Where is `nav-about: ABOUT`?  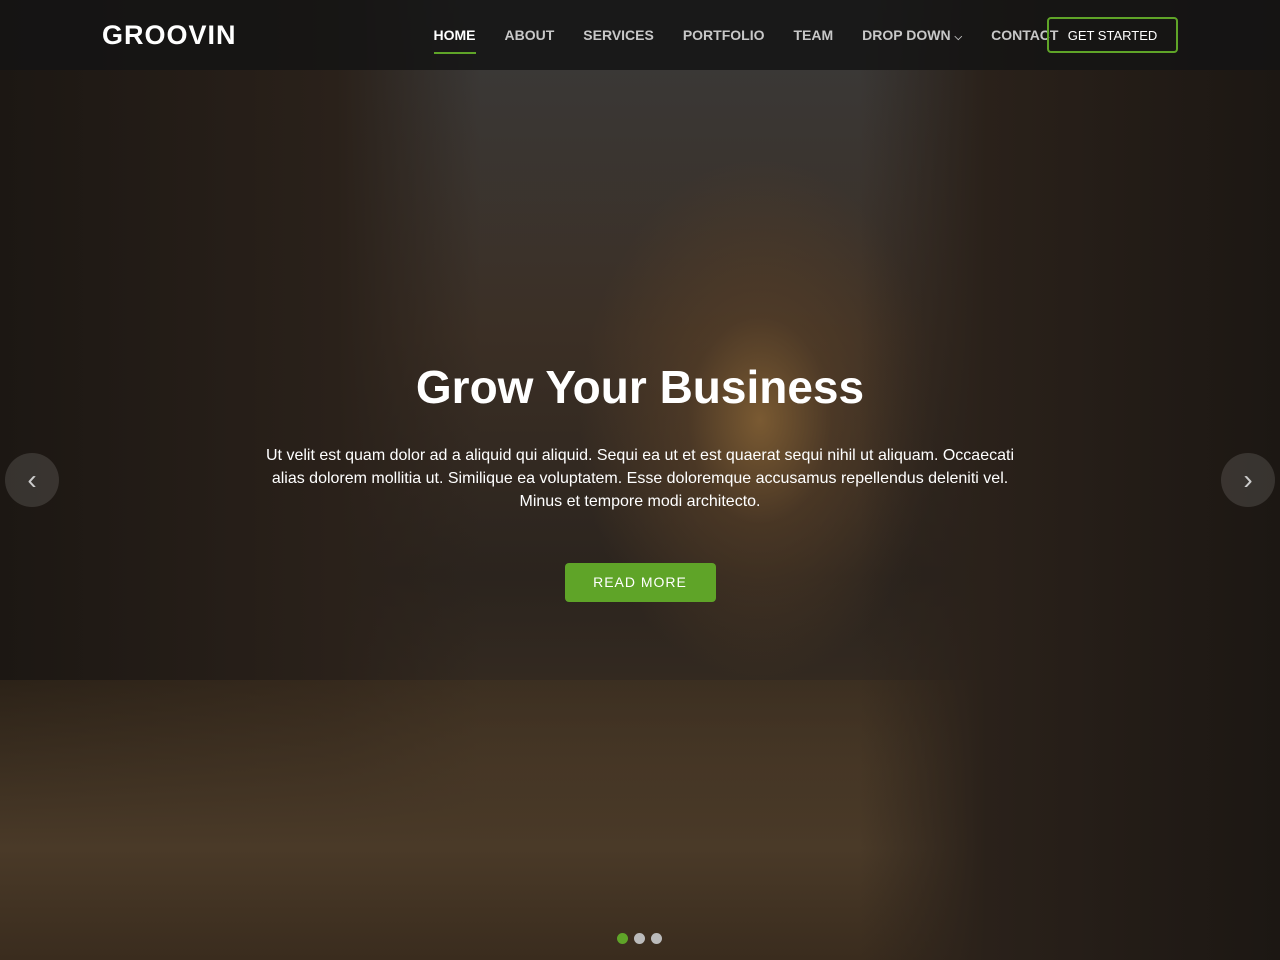
nav-about: ABOUT is located at coordinates (530, 35).